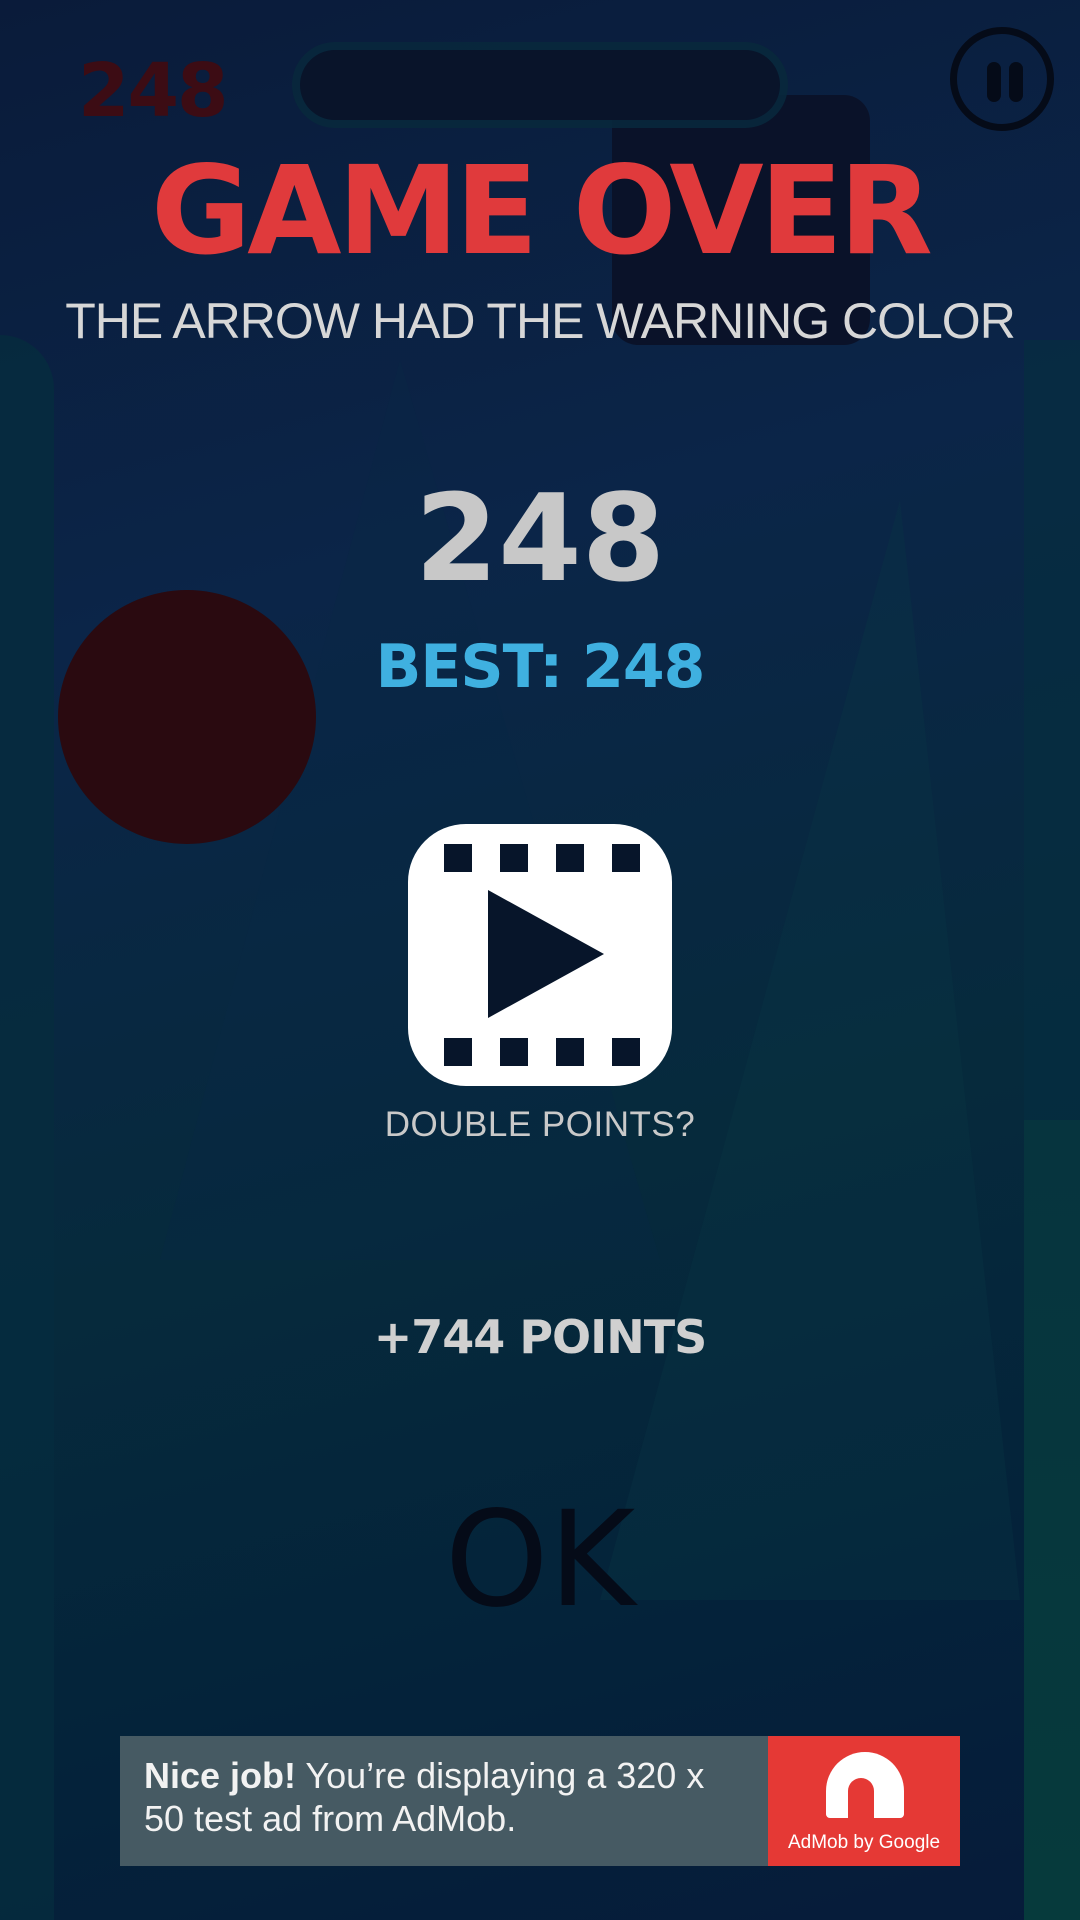 The height and width of the screenshot is (1920, 1080). I want to click on double-points-label: DOUBLE POINTS?, so click(540, 1124).